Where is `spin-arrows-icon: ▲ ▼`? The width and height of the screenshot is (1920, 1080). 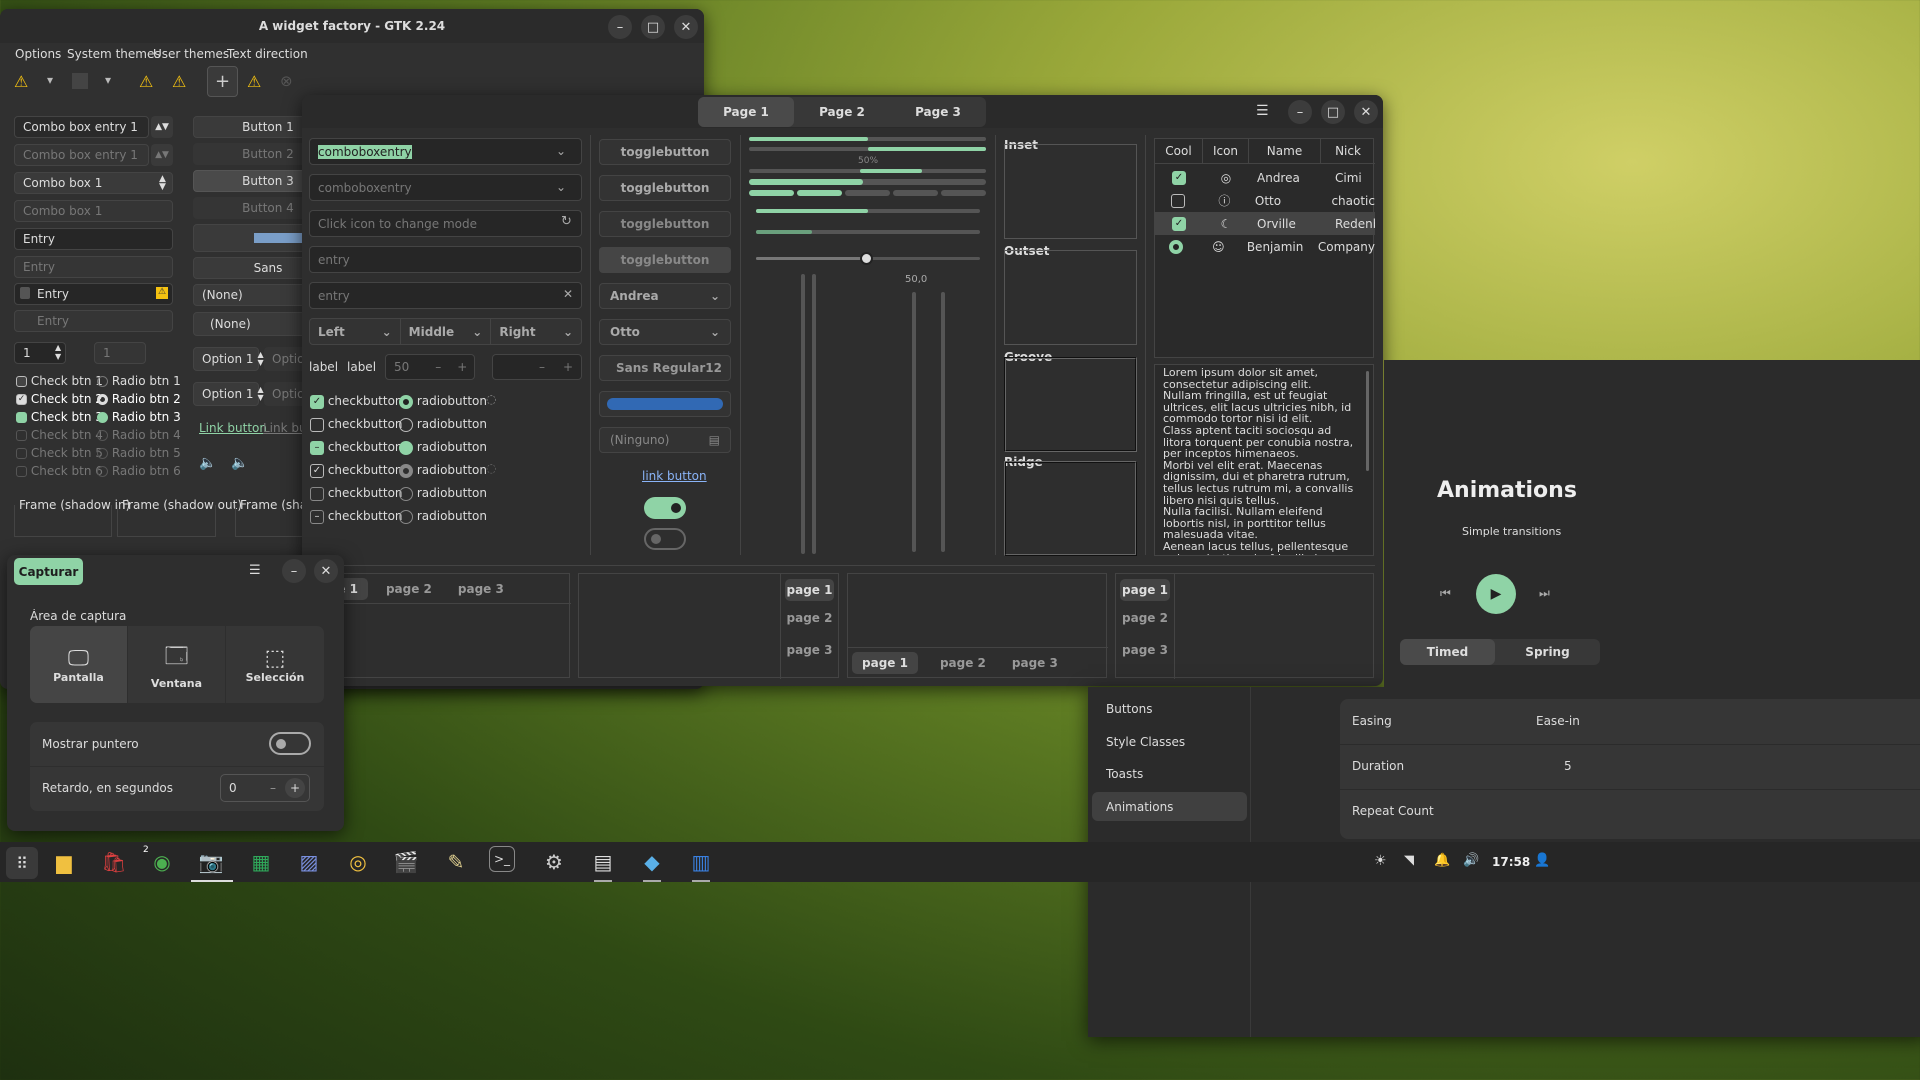
spin-arrows-icon: ▲ ▼ is located at coordinates (58, 352).